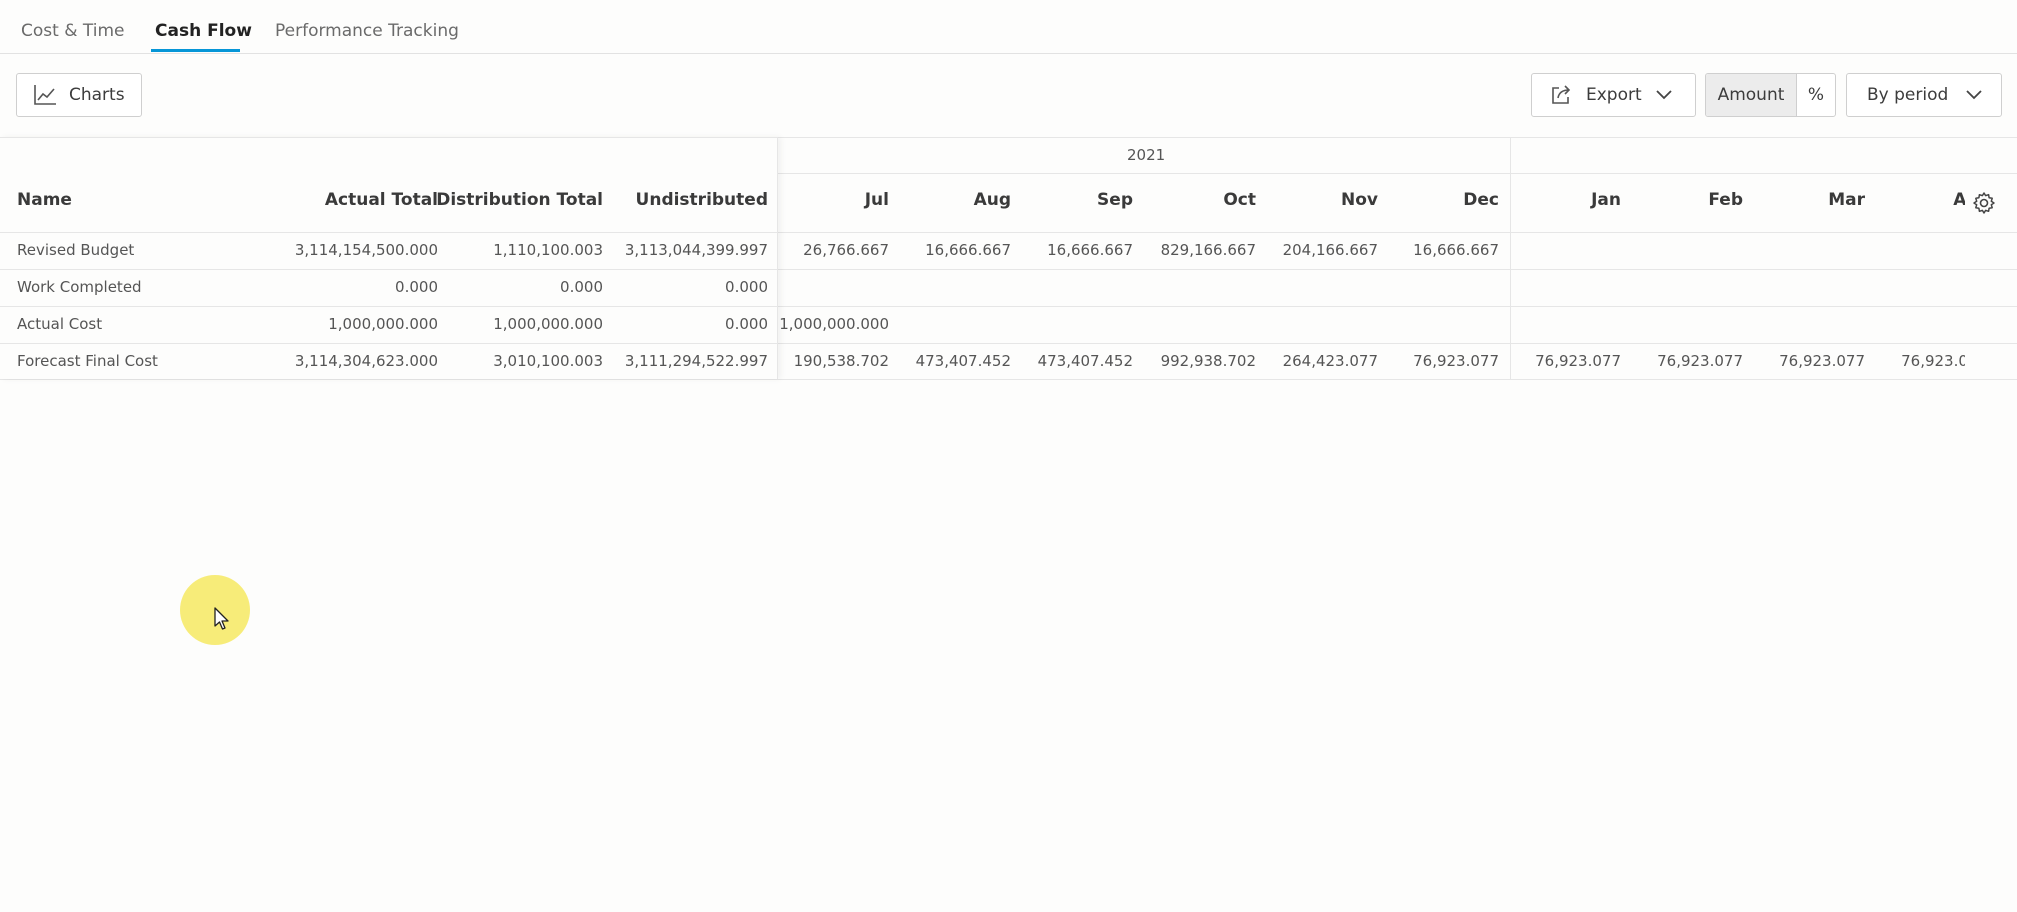  What do you see at coordinates (1115, 200) in the screenshot?
I see `column-header-month-sep: Sep` at bounding box center [1115, 200].